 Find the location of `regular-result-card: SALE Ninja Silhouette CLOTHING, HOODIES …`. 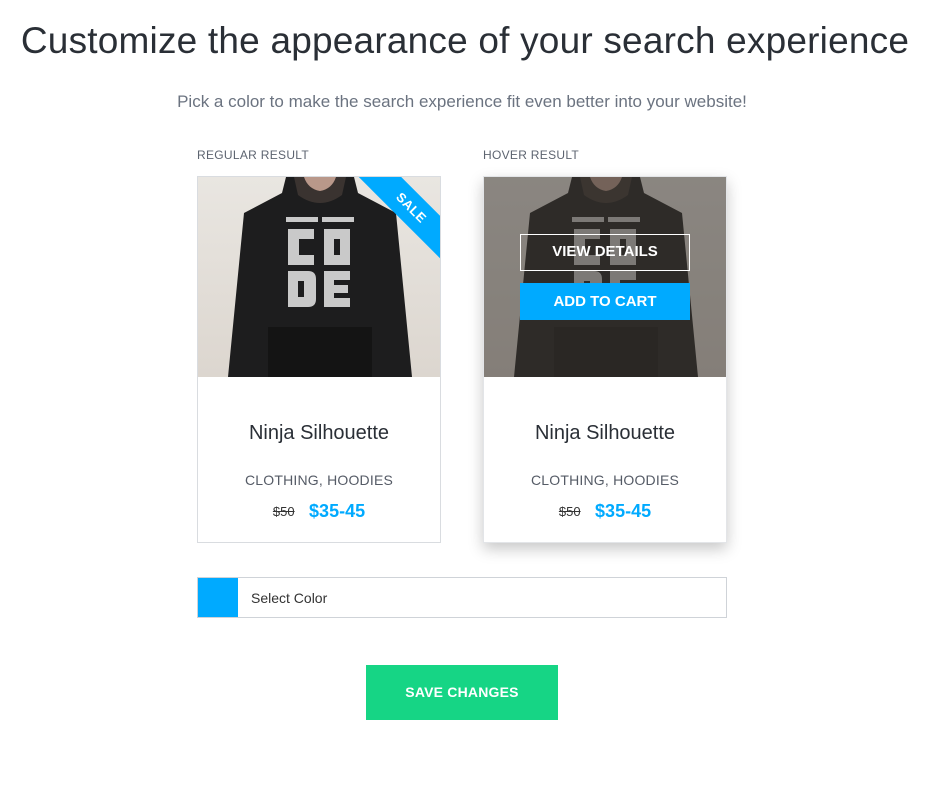

regular-result-card: SALE Ninja Silhouette CLOTHING, HOODIES … is located at coordinates (319, 359).